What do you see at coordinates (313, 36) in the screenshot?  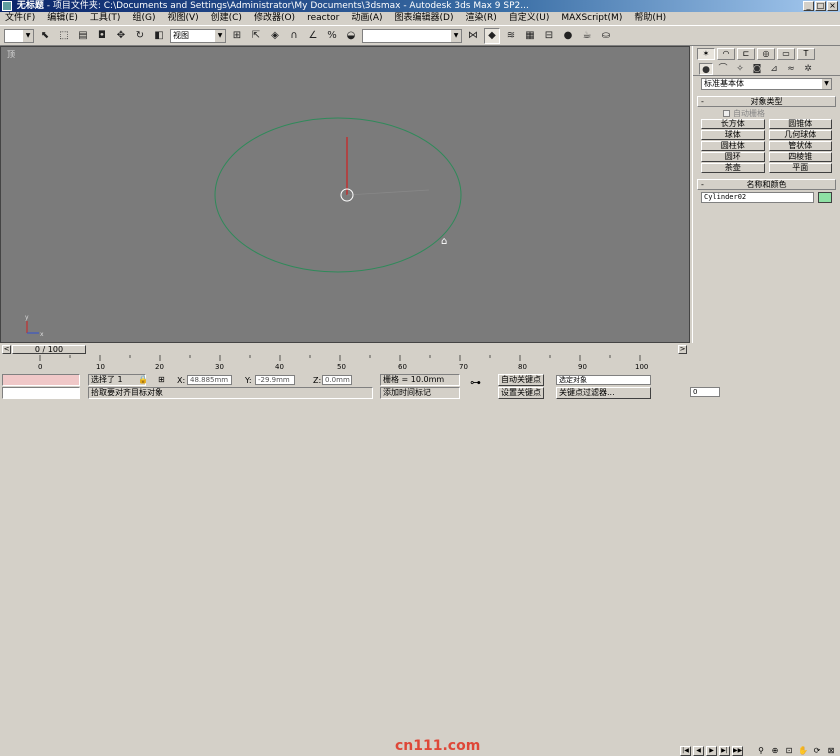 I see `angle-snap-icon: ∠` at bounding box center [313, 36].